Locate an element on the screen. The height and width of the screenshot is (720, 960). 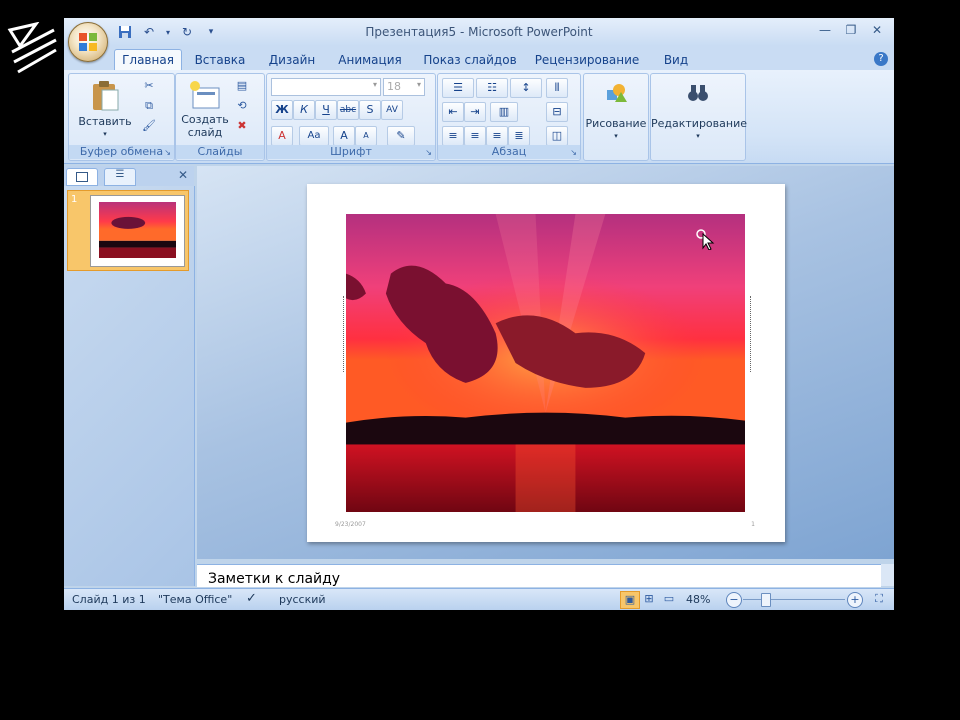
thumbnail-slide is located at coordinates (137, 231).